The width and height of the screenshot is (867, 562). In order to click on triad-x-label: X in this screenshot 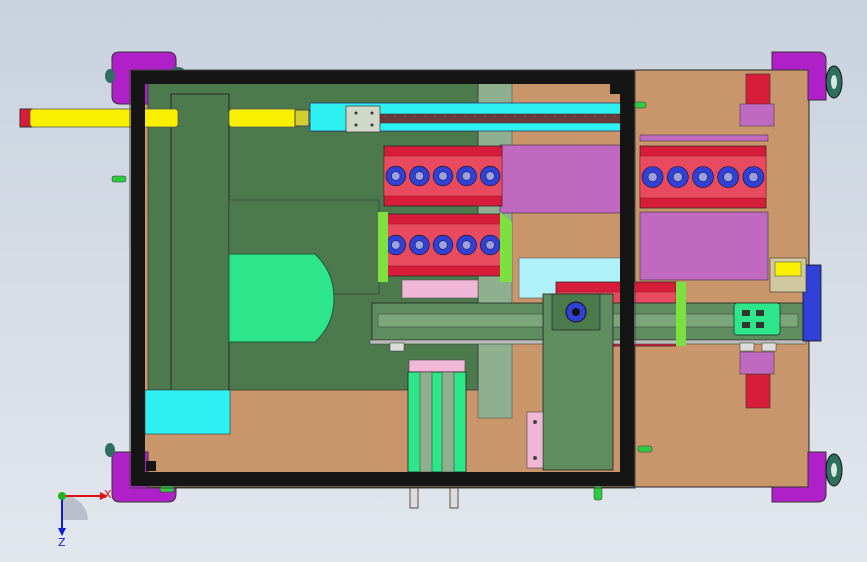, I will do `click(108, 494)`.